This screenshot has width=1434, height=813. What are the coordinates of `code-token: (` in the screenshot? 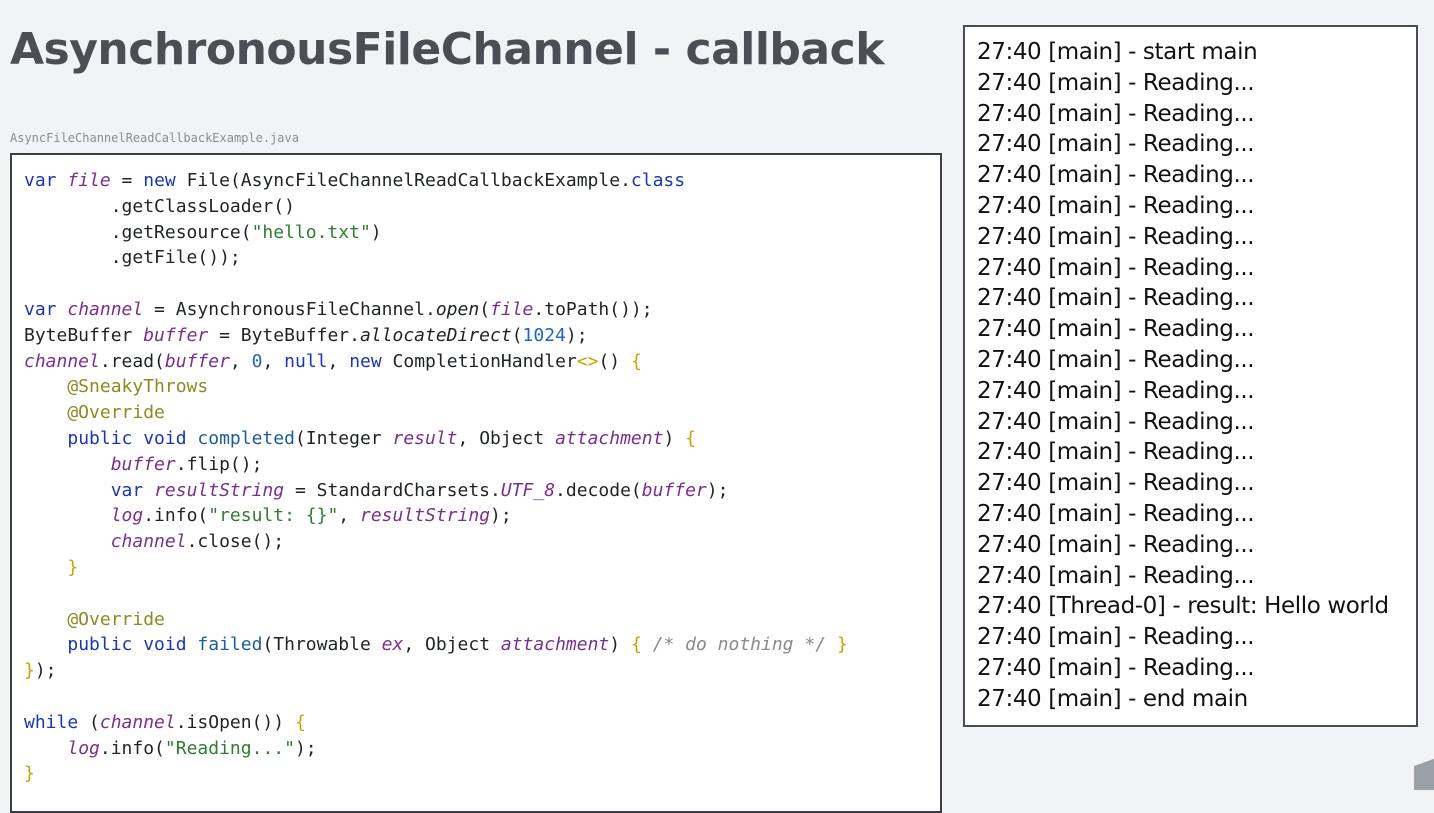 It's located at (485, 309).